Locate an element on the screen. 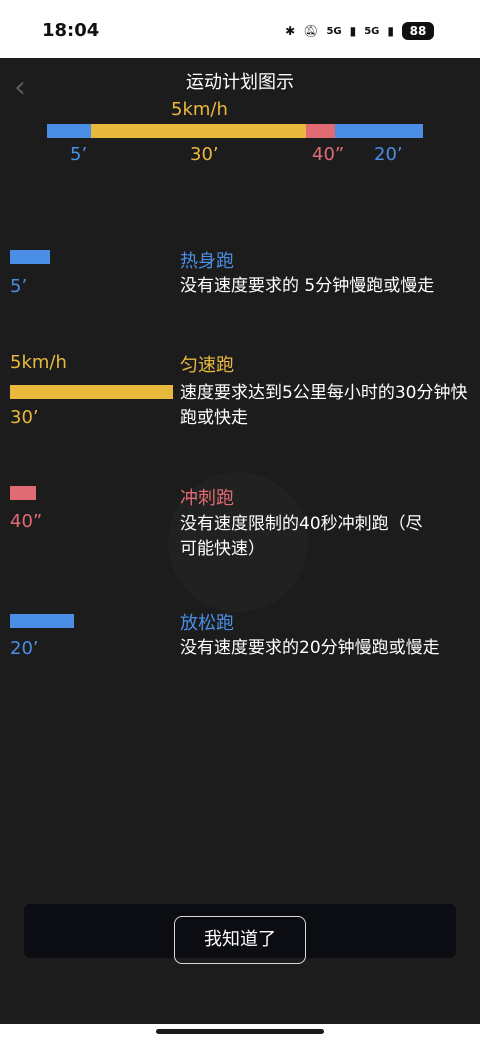  steady-bar is located at coordinates (91, 392).